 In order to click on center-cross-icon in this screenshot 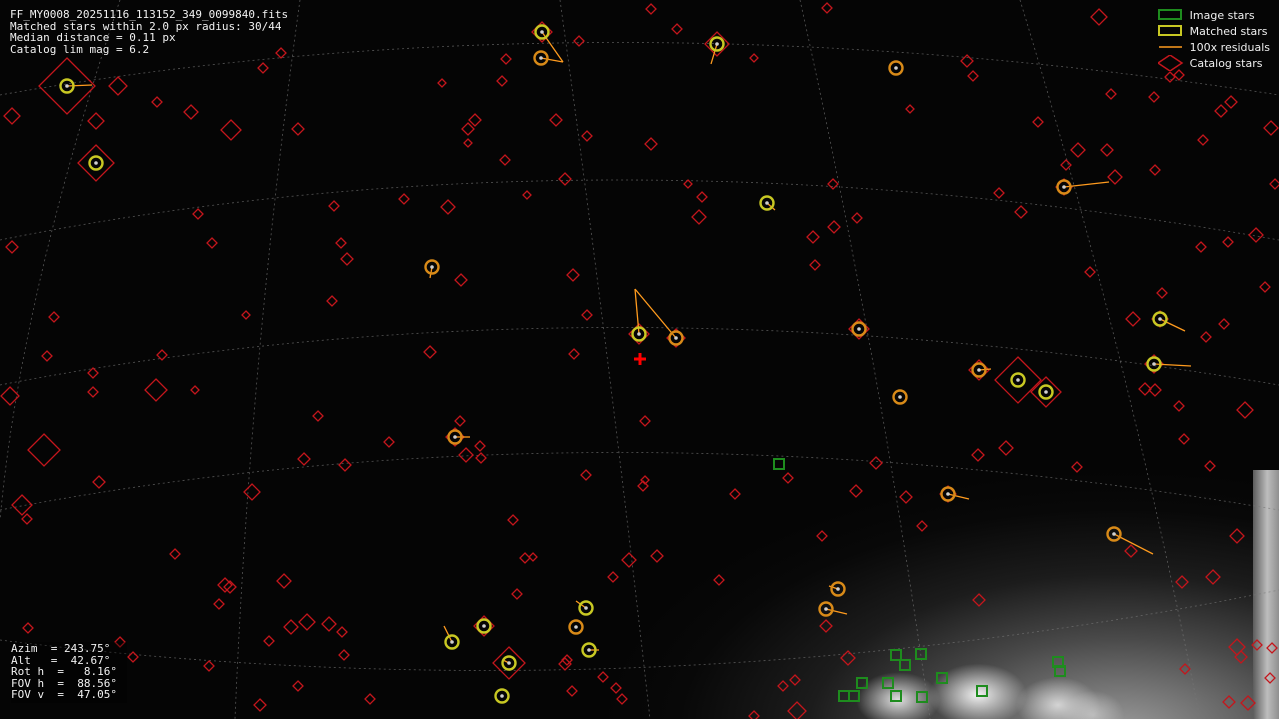, I will do `click(640, 359)`.